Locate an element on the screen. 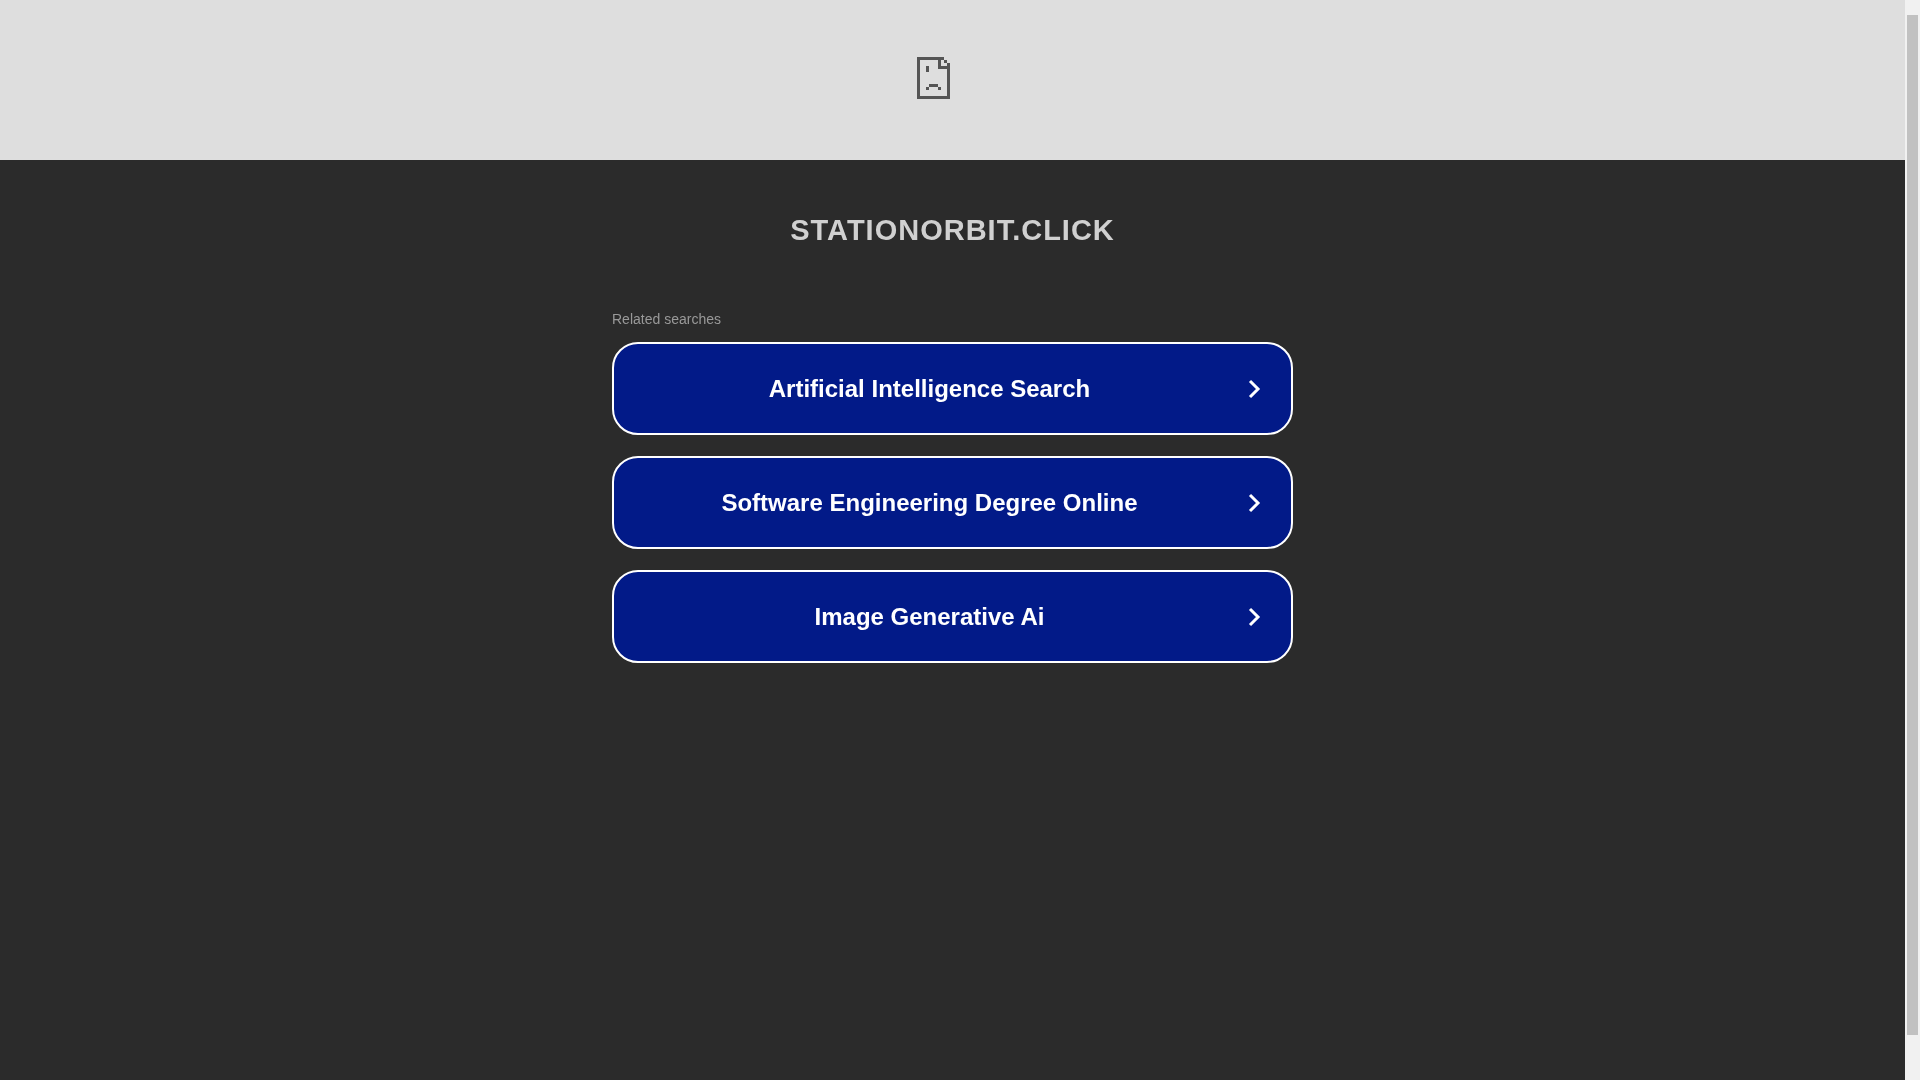 This screenshot has height=1080, width=1920. section-heading: Related searches is located at coordinates (666, 319).